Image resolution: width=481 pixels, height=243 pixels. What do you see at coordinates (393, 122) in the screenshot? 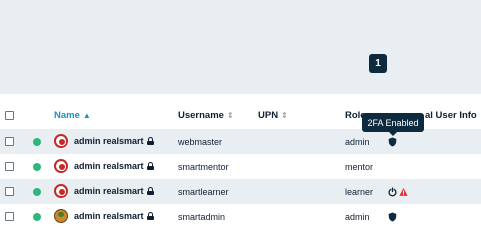
I see `tooltip: 2FA Enabled` at bounding box center [393, 122].